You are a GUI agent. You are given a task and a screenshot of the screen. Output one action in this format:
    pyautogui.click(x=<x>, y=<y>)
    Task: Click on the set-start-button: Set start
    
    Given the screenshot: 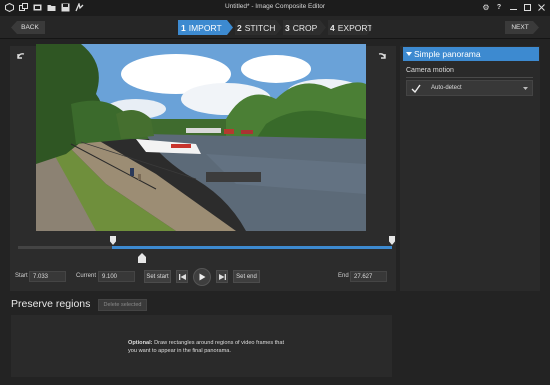 What is the action you would take?
    pyautogui.click(x=157, y=276)
    